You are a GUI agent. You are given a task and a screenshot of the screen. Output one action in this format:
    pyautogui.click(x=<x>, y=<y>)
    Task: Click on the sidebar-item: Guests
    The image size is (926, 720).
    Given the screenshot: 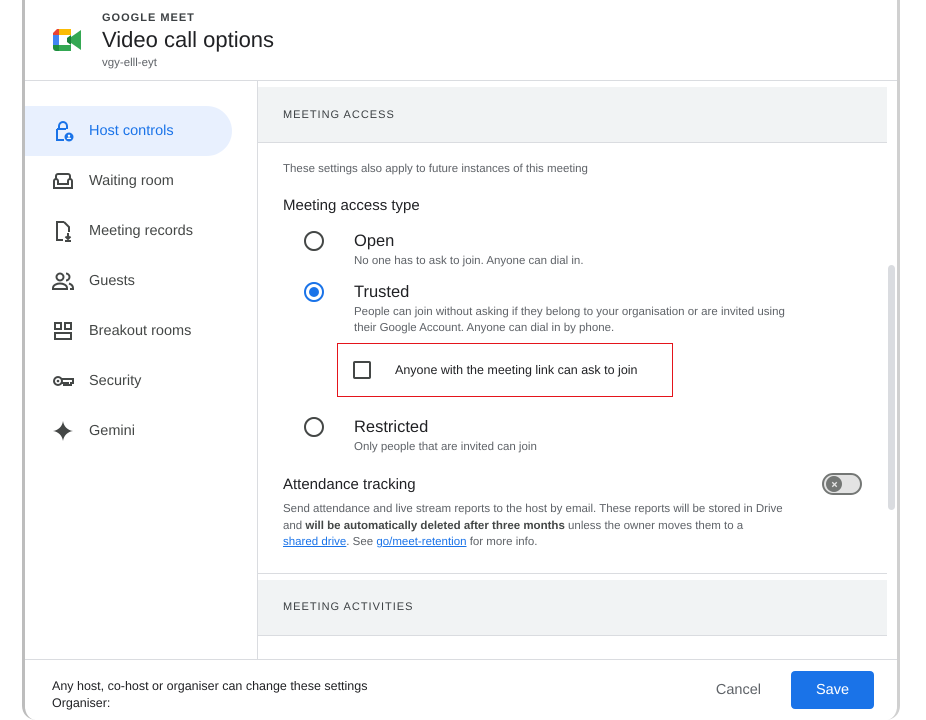 What is the action you would take?
    pyautogui.click(x=128, y=281)
    